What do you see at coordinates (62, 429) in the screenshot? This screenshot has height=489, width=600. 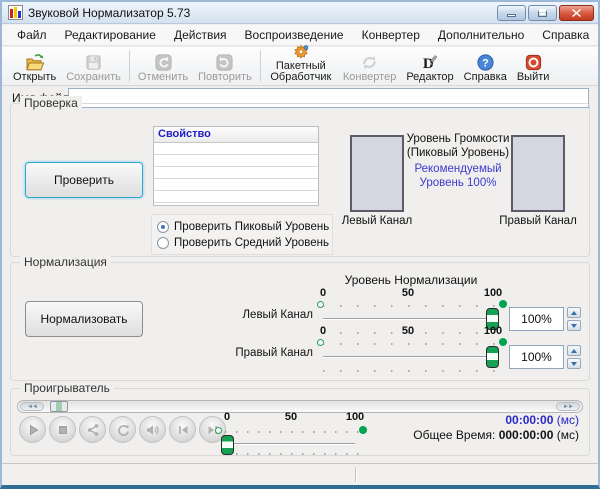 I see `stop-button` at bounding box center [62, 429].